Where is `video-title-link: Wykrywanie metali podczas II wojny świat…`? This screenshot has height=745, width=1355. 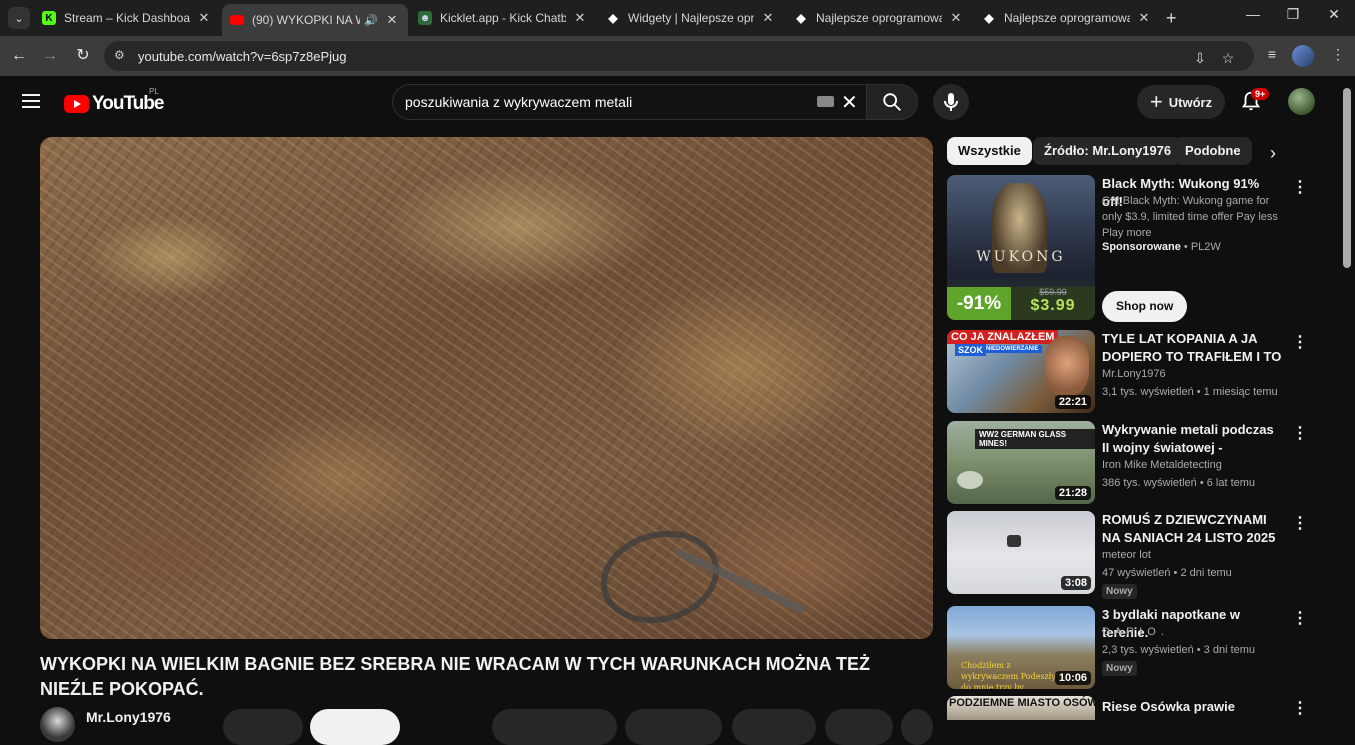 video-title-link: Wykrywanie metali podczas II wojny świat… is located at coordinates (1192, 439).